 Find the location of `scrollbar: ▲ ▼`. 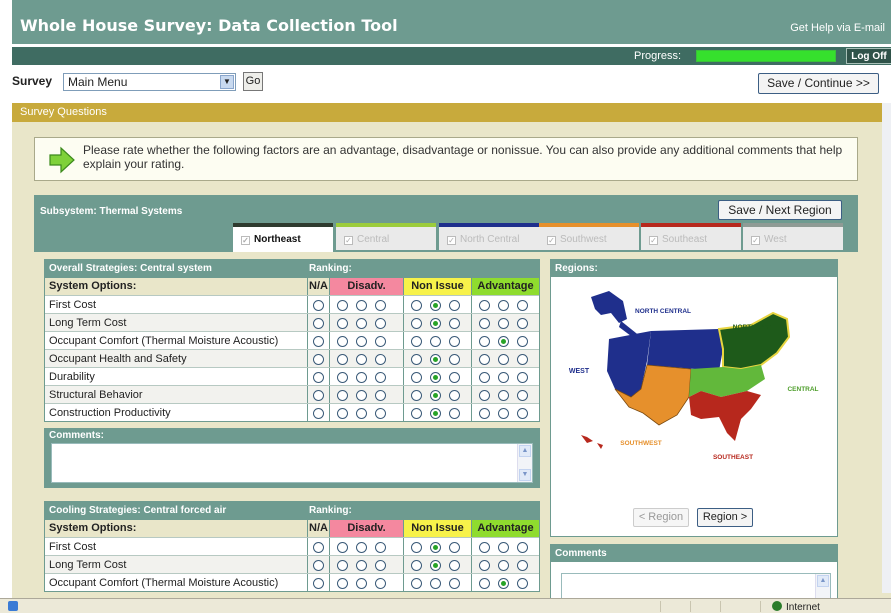

scrollbar: ▲ ▼ is located at coordinates (524, 463).